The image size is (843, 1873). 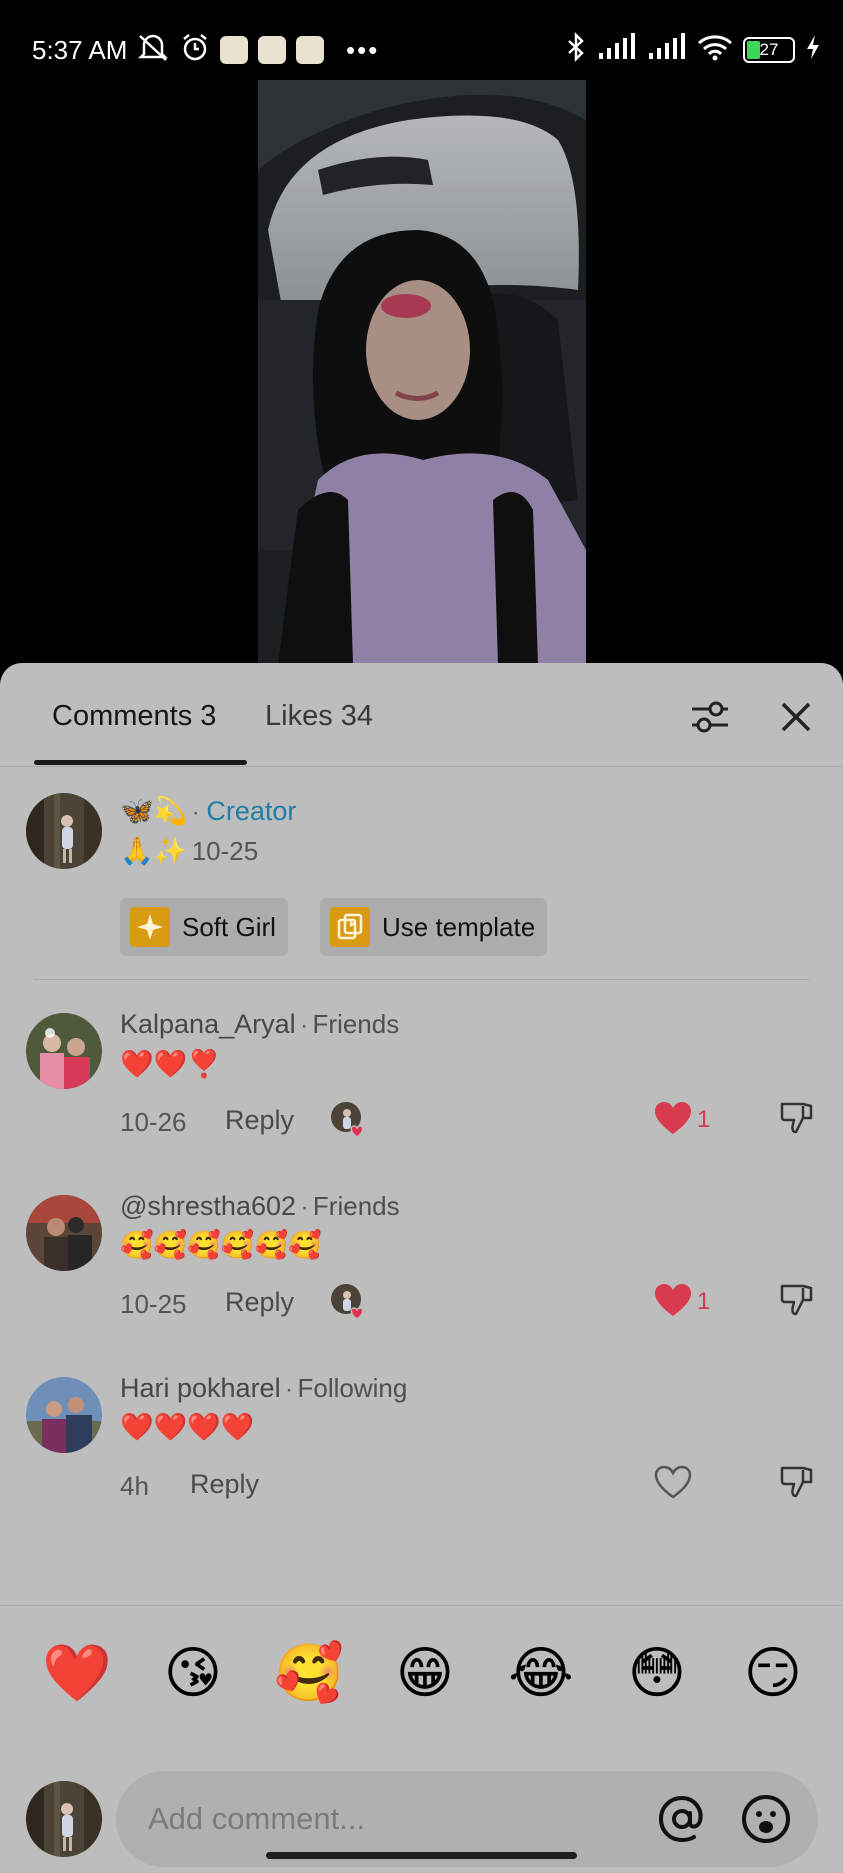 I want to click on comment-header: @shrestha602 · Friends, so click(x=260, y=1206).